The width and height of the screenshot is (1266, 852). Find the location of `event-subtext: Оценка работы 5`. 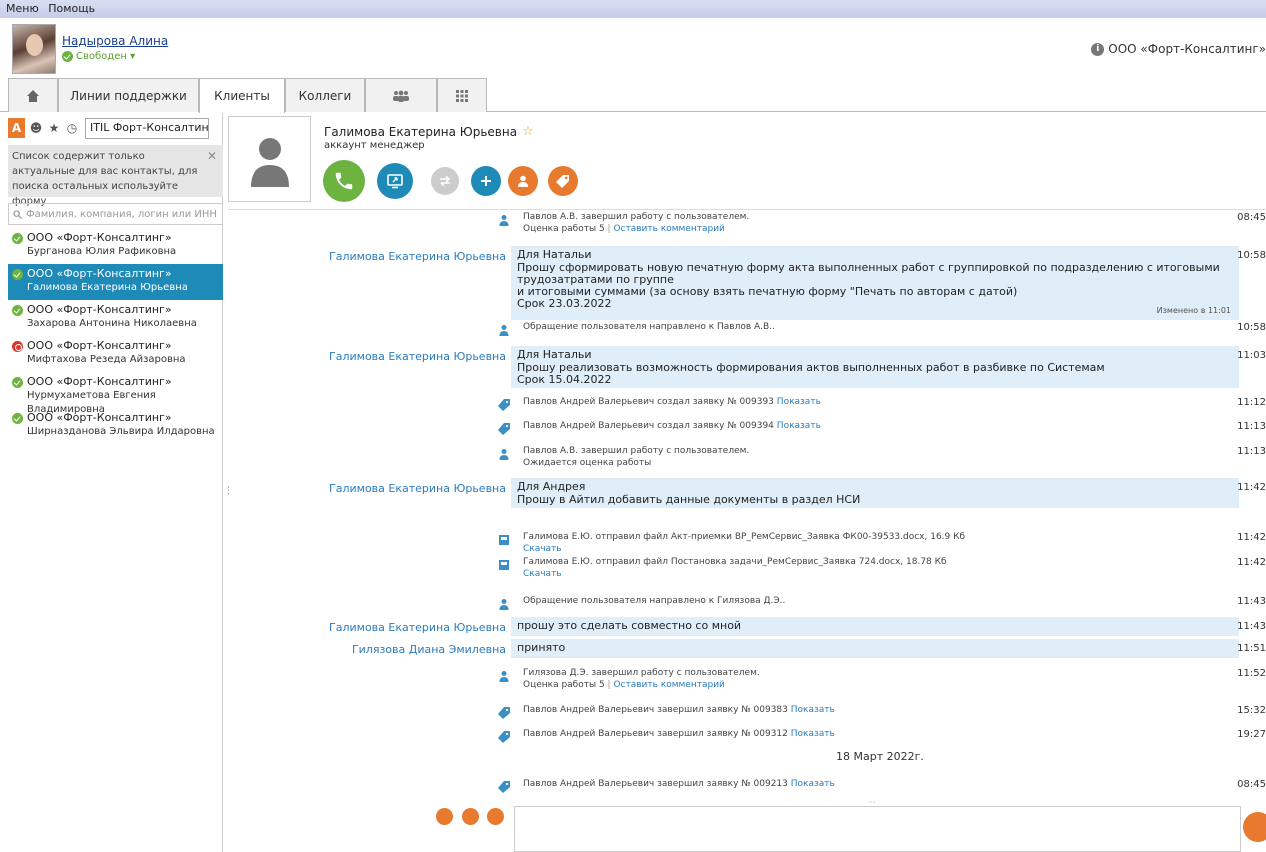

event-subtext: Оценка работы 5 is located at coordinates (564, 685).